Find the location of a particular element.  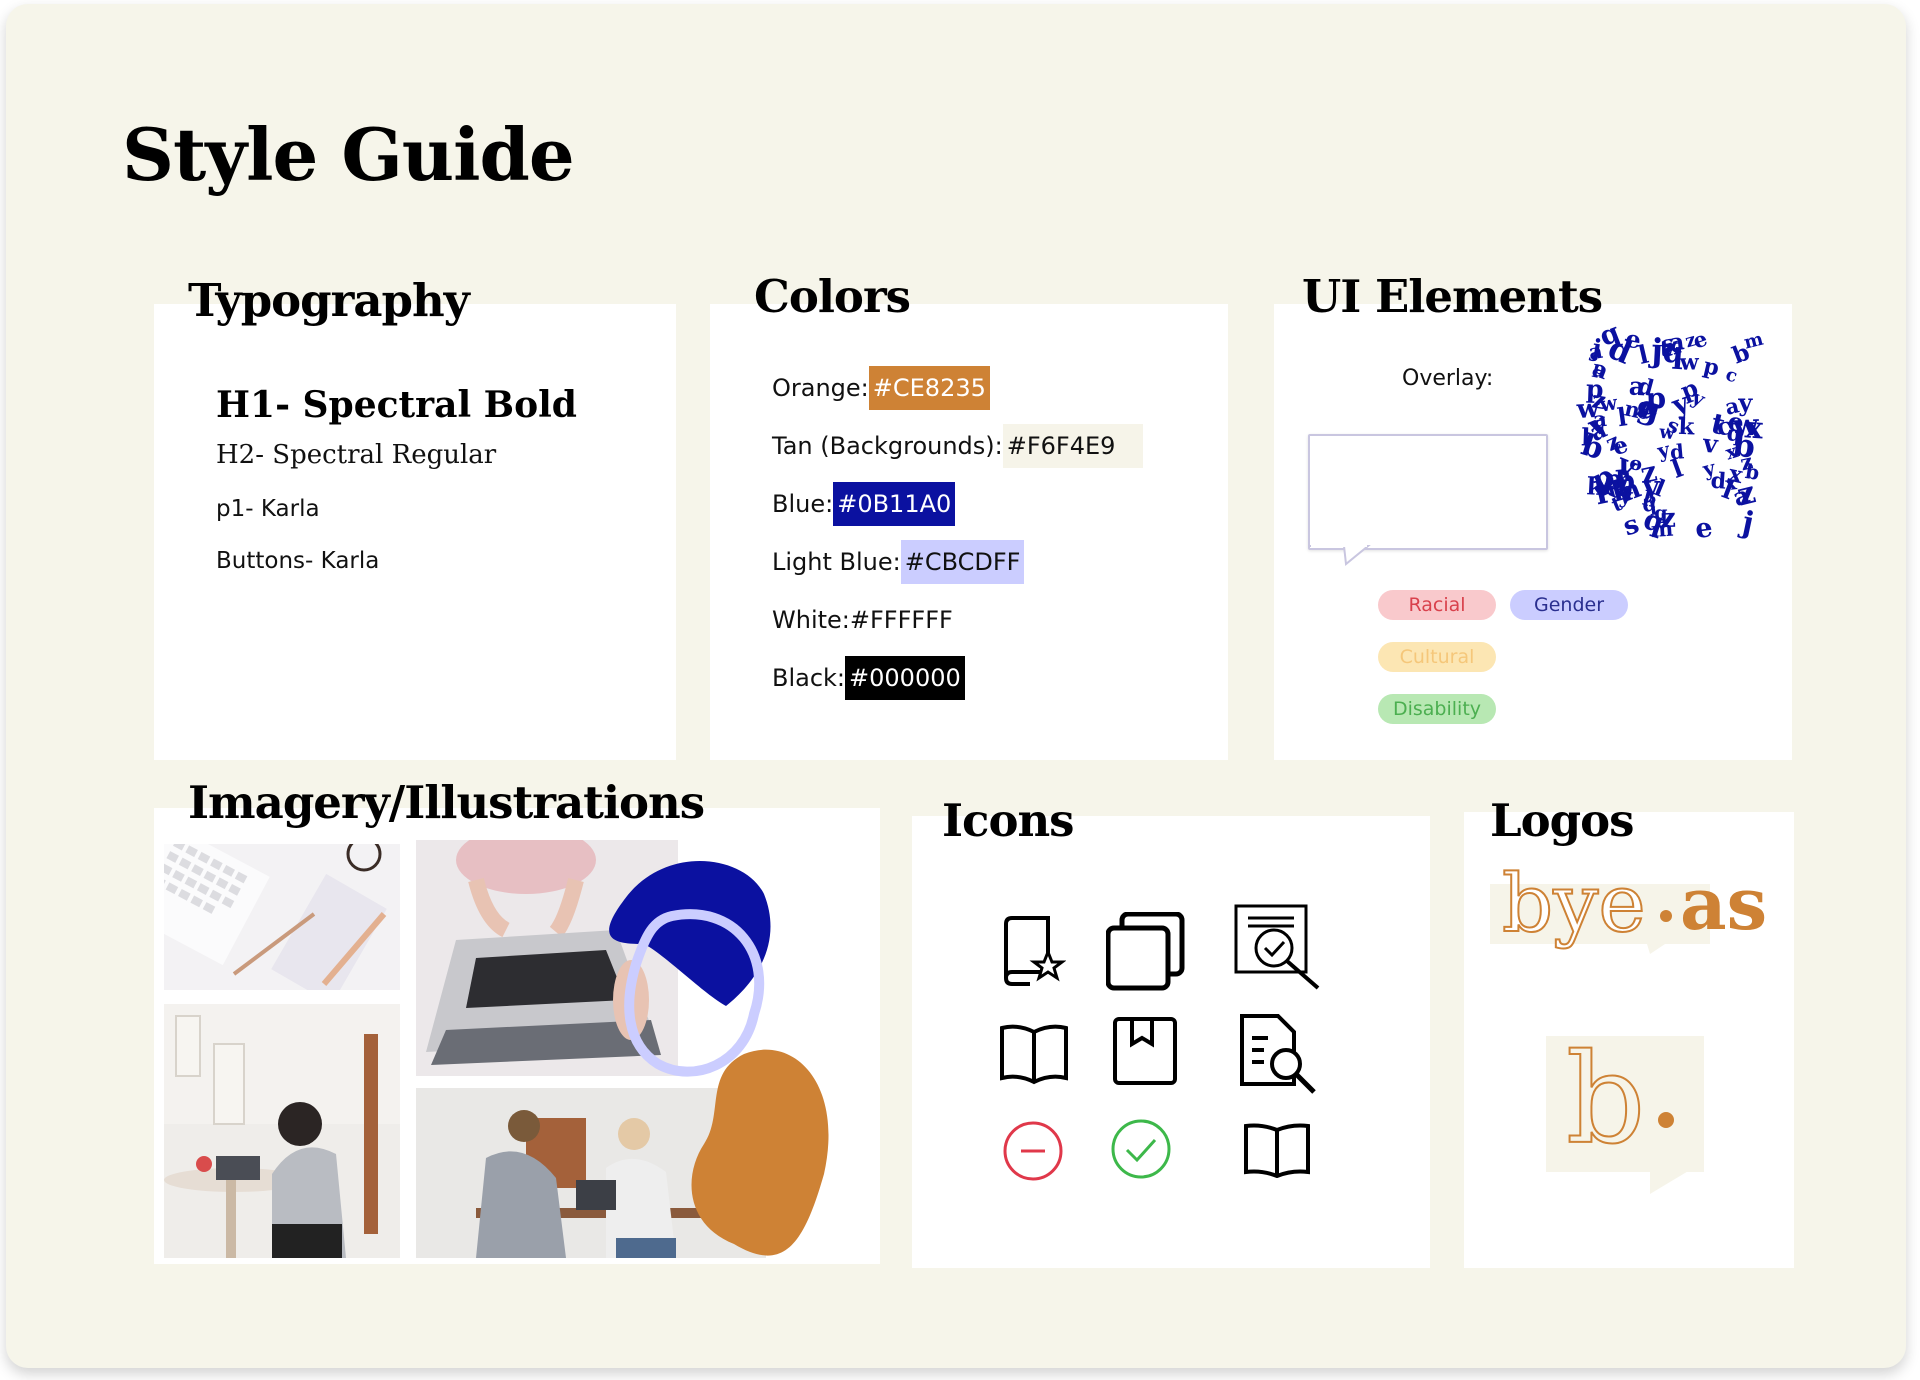

svg-text: a is located at coordinates (1637, 387).